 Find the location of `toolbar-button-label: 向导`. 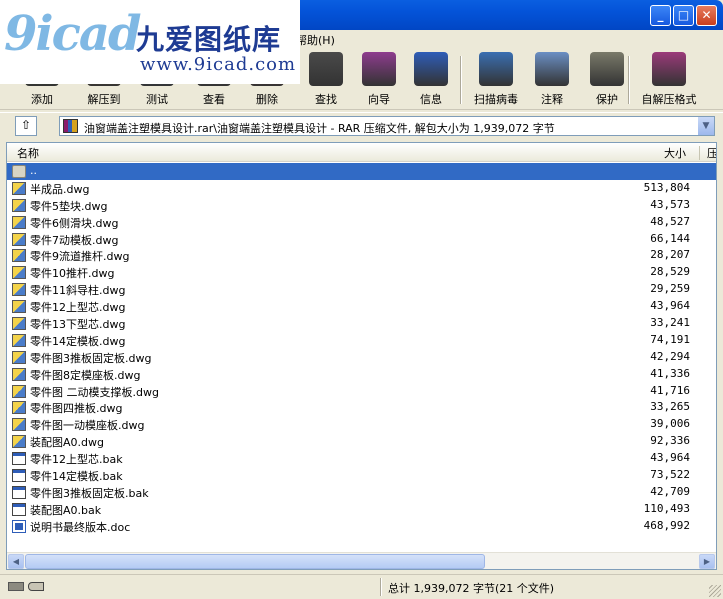

toolbar-button-label: 向导 is located at coordinates (379, 99).